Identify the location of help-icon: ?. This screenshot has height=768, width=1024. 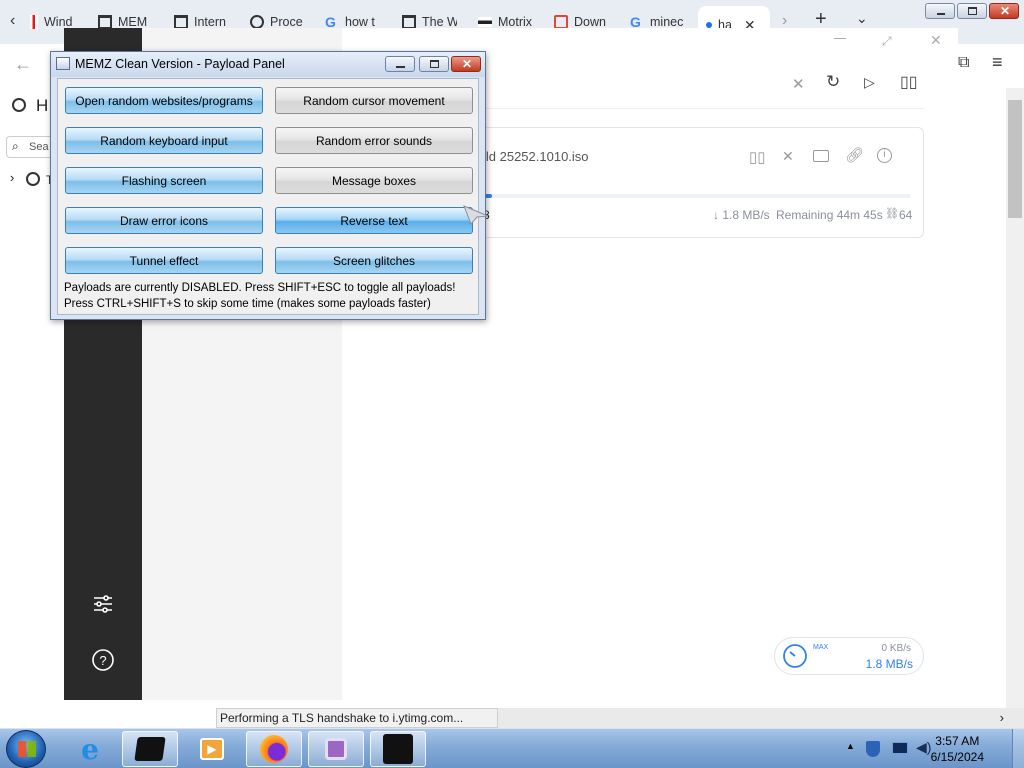
(103, 660).